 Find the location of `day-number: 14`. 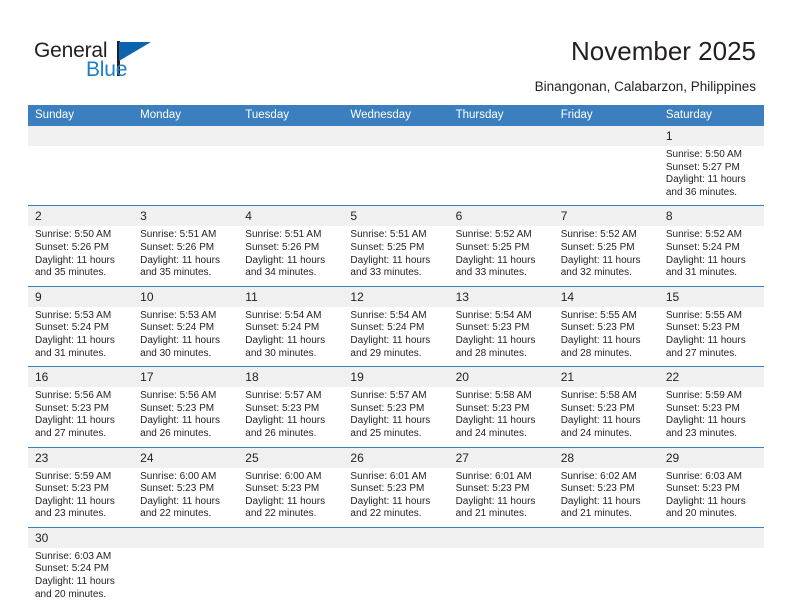

day-number: 14 is located at coordinates (606, 296).